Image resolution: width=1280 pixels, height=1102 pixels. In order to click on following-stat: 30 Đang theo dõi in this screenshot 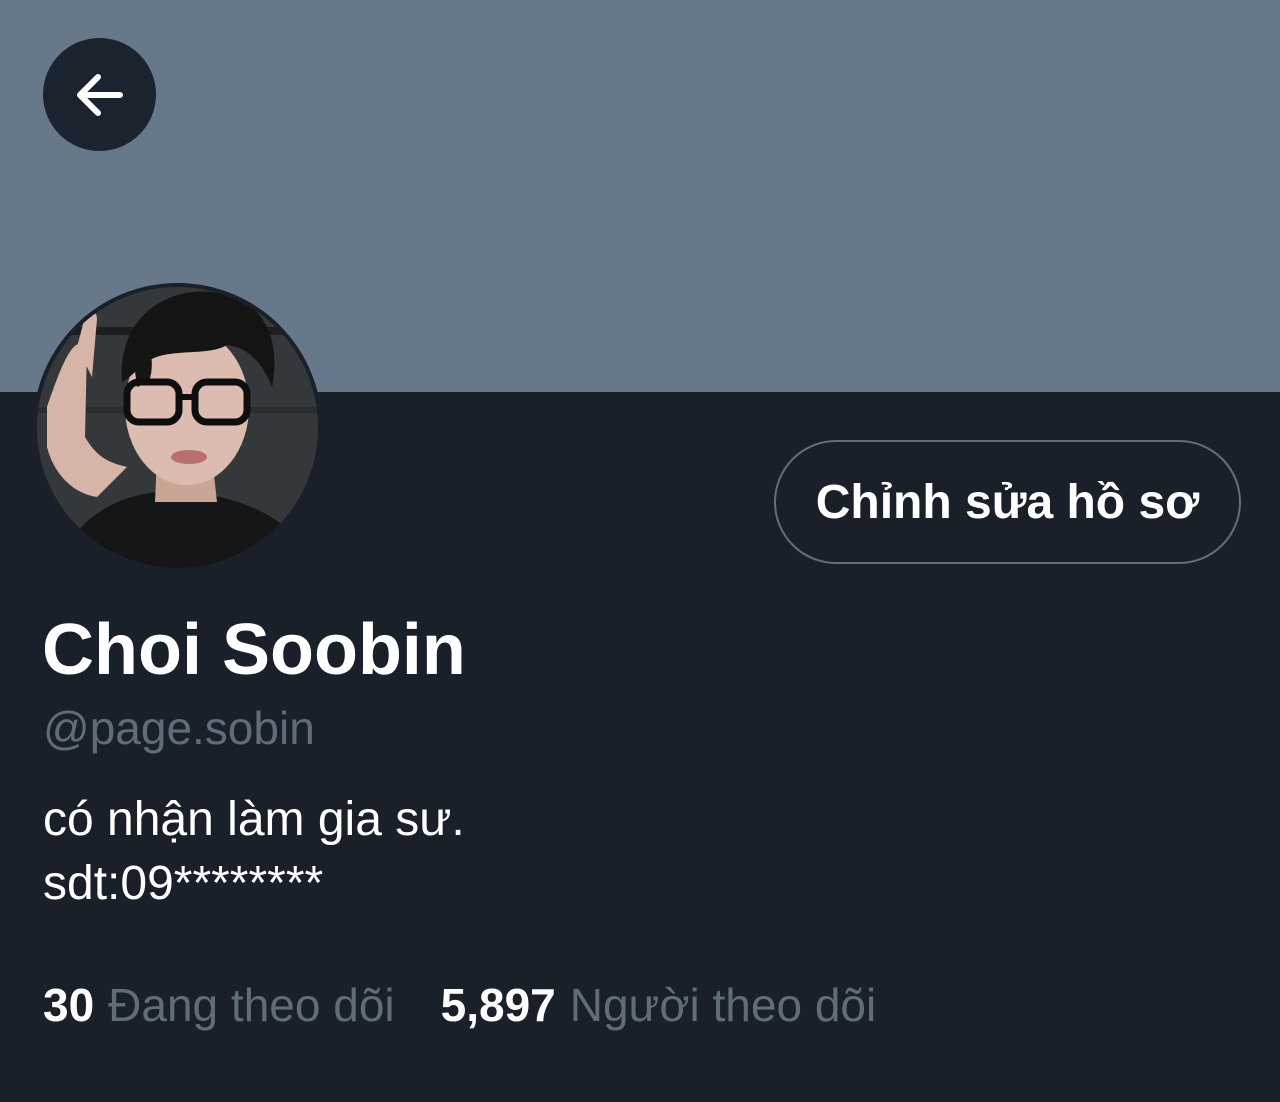, I will do `click(219, 1005)`.